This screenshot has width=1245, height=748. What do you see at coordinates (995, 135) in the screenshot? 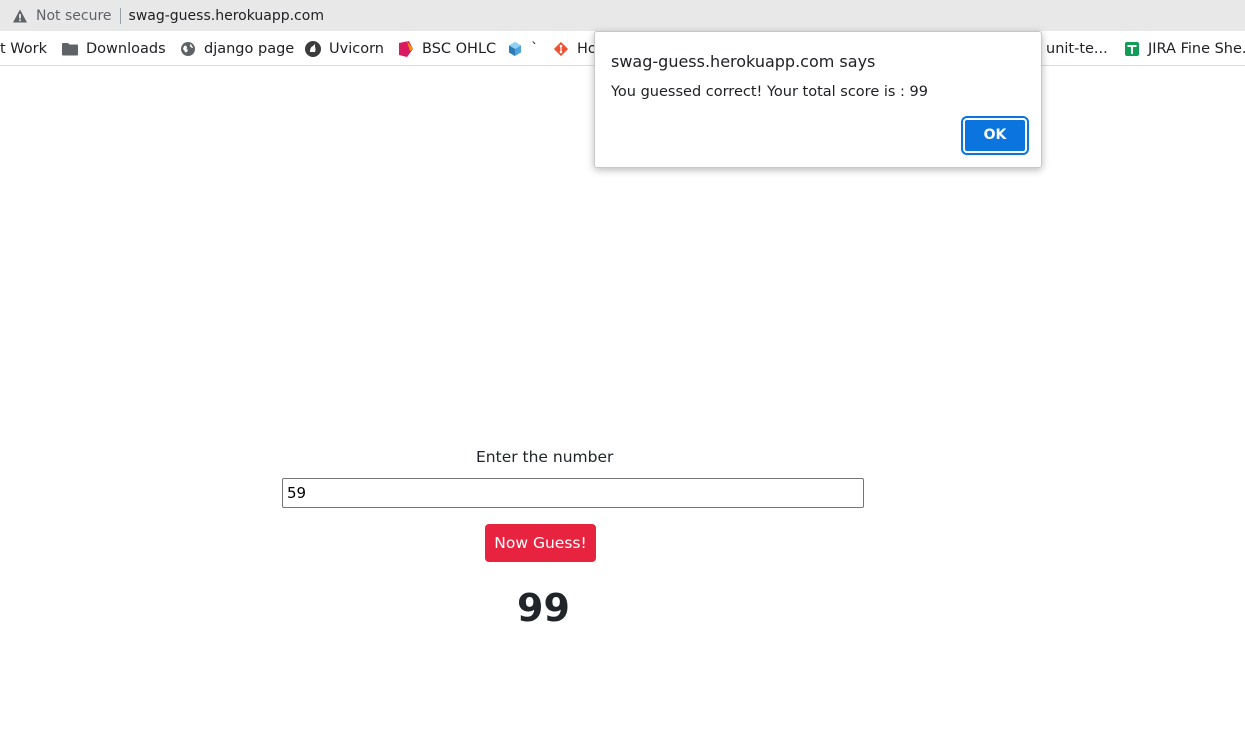
I see `dialog-ok-button: OK` at bounding box center [995, 135].